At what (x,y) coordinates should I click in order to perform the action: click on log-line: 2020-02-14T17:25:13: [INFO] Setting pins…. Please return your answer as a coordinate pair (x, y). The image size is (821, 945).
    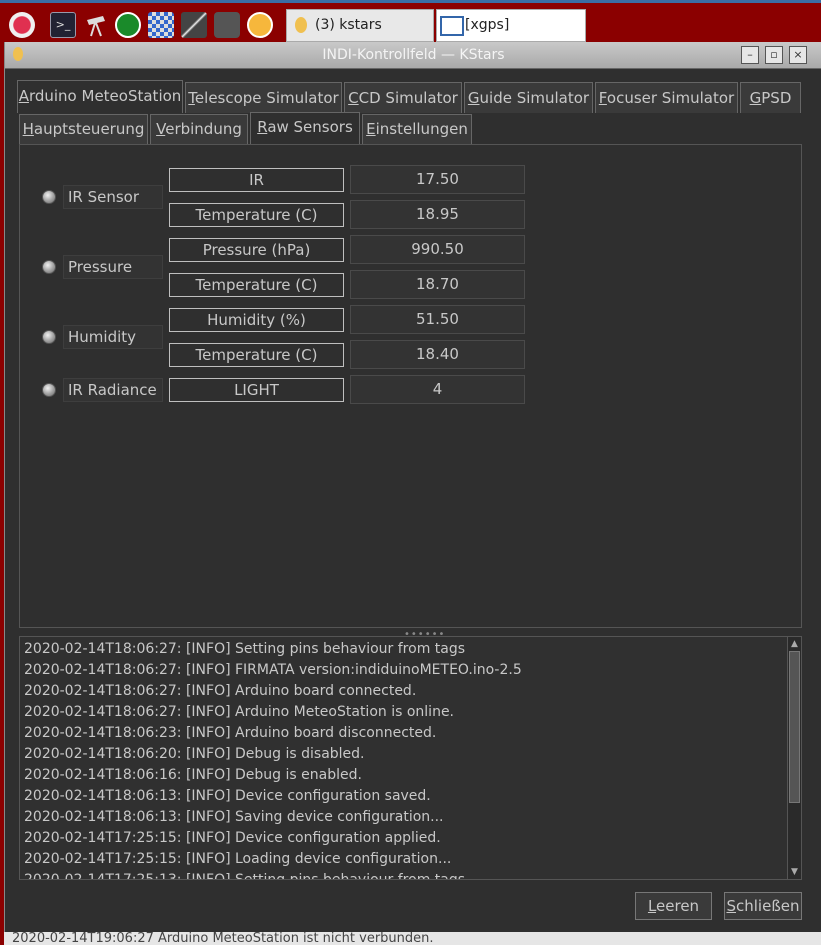
    Looking at the image, I should click on (245, 876).